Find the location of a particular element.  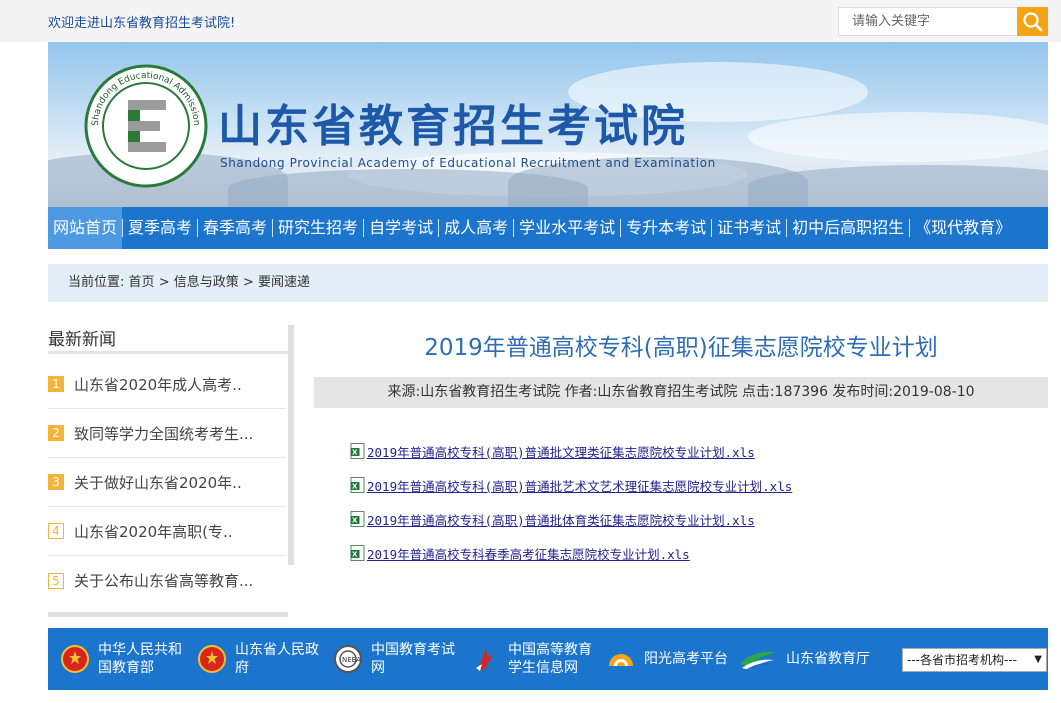

nav-item-graduate: 研究生招考 is located at coordinates (318, 228).